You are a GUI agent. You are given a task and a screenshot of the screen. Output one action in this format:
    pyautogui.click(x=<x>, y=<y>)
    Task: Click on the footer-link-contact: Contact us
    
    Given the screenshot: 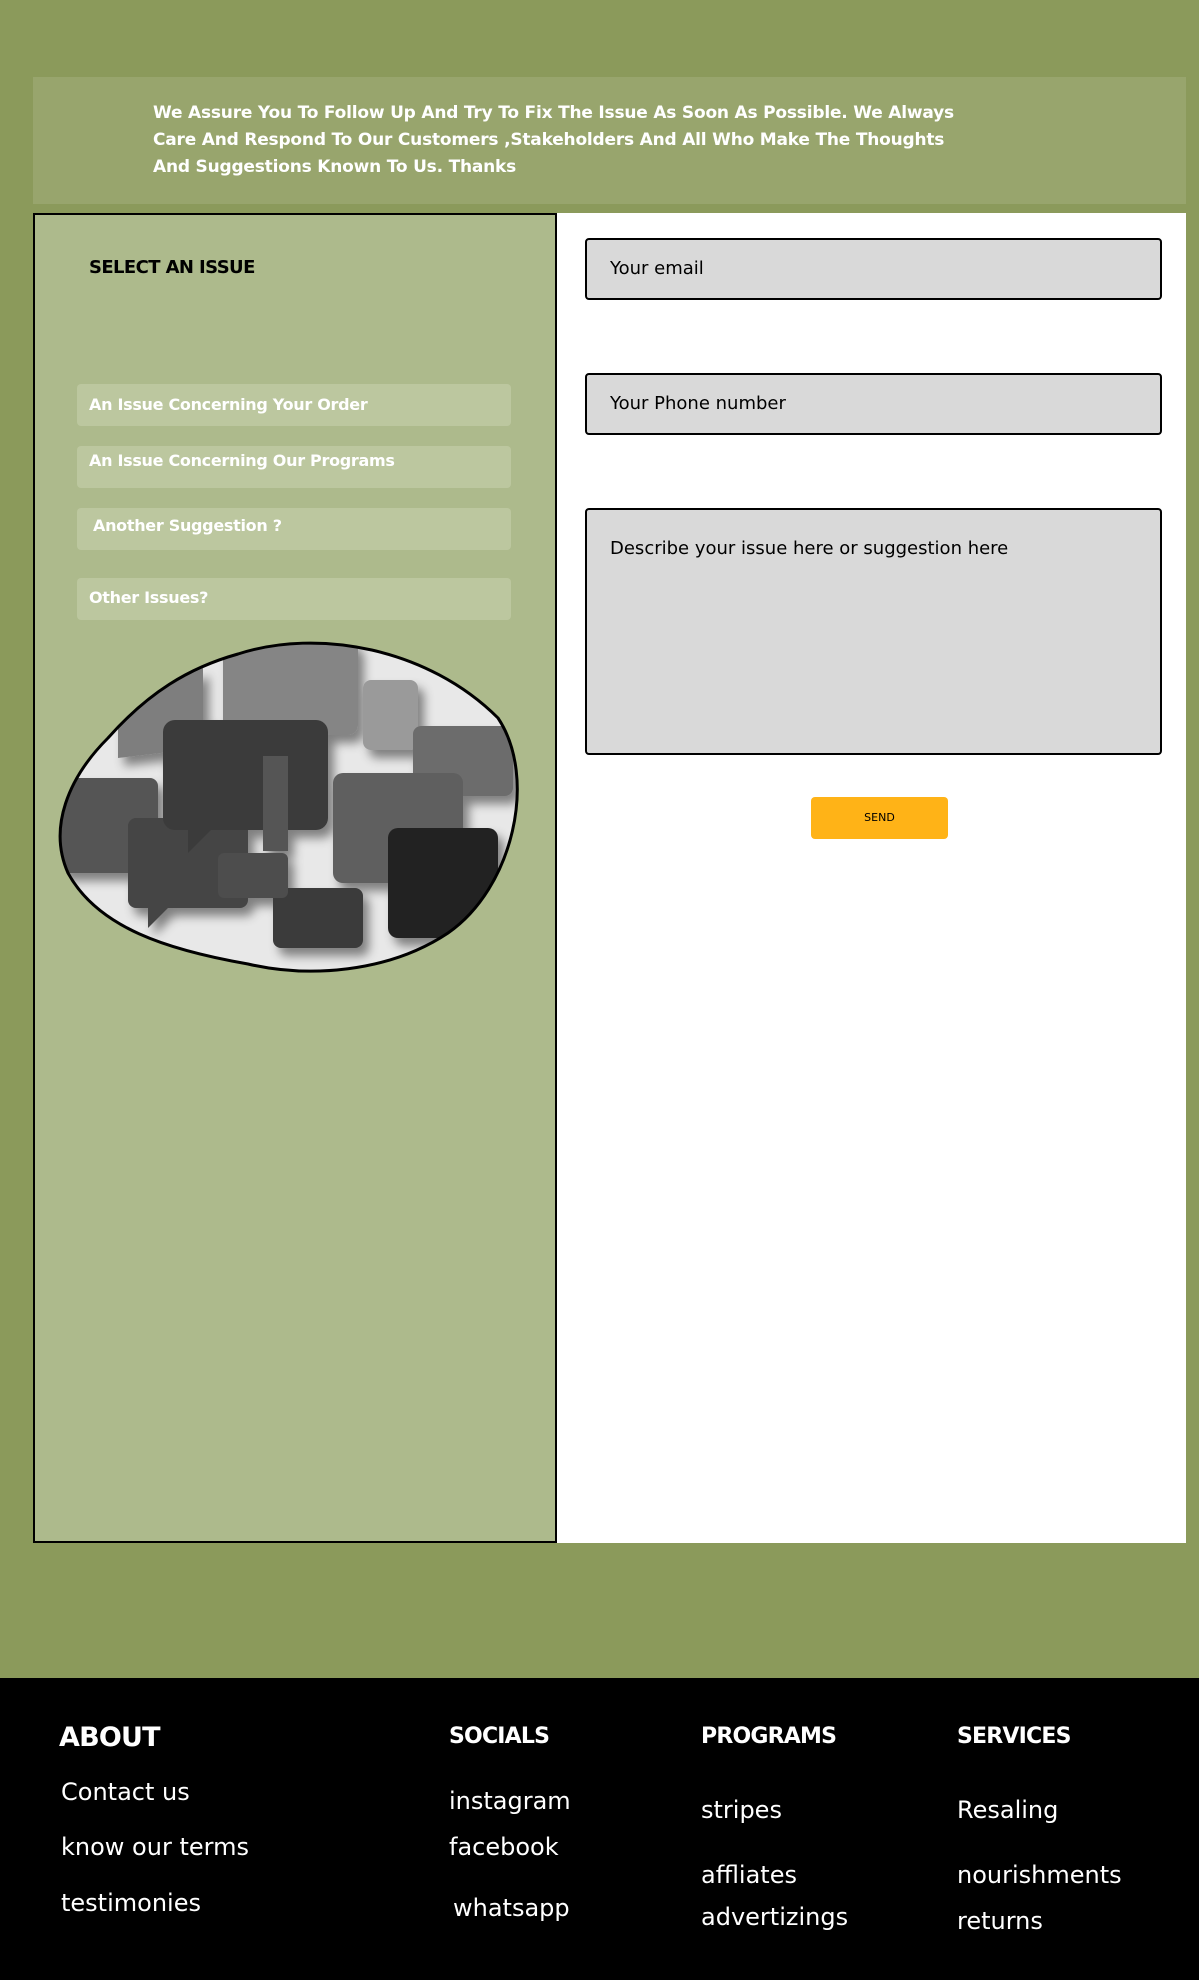 What is the action you would take?
    pyautogui.click(x=125, y=1792)
    